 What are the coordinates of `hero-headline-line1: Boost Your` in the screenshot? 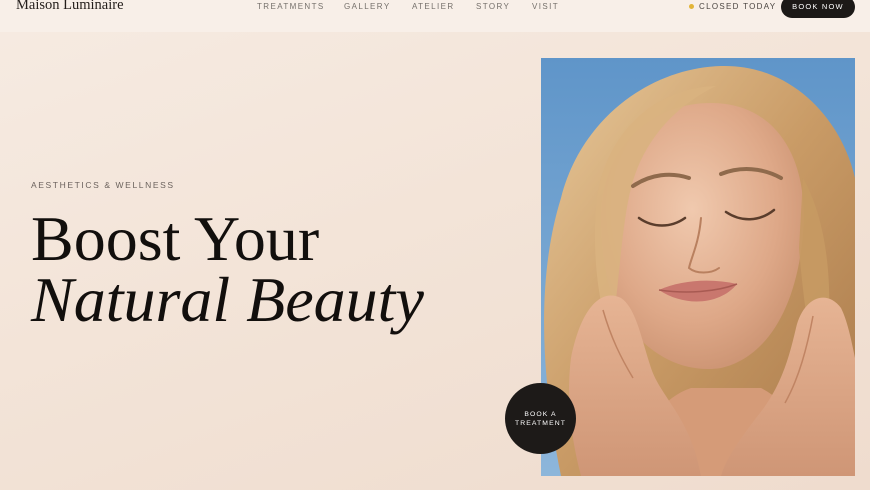 It's located at (175, 238).